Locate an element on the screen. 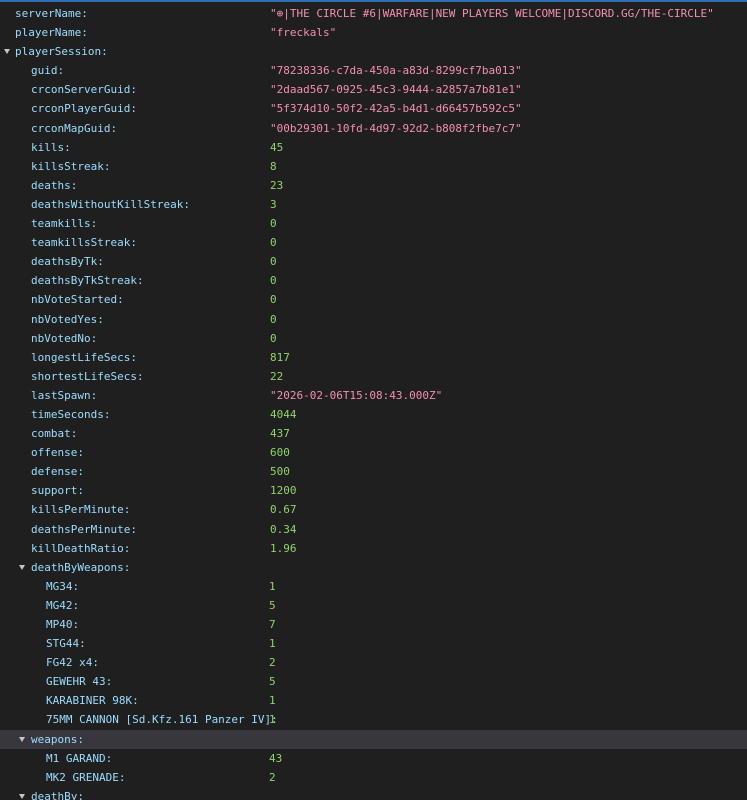  string-value: "78238336-c7da-450a-a83d-8299cf7ba013" is located at coordinates (396, 71).